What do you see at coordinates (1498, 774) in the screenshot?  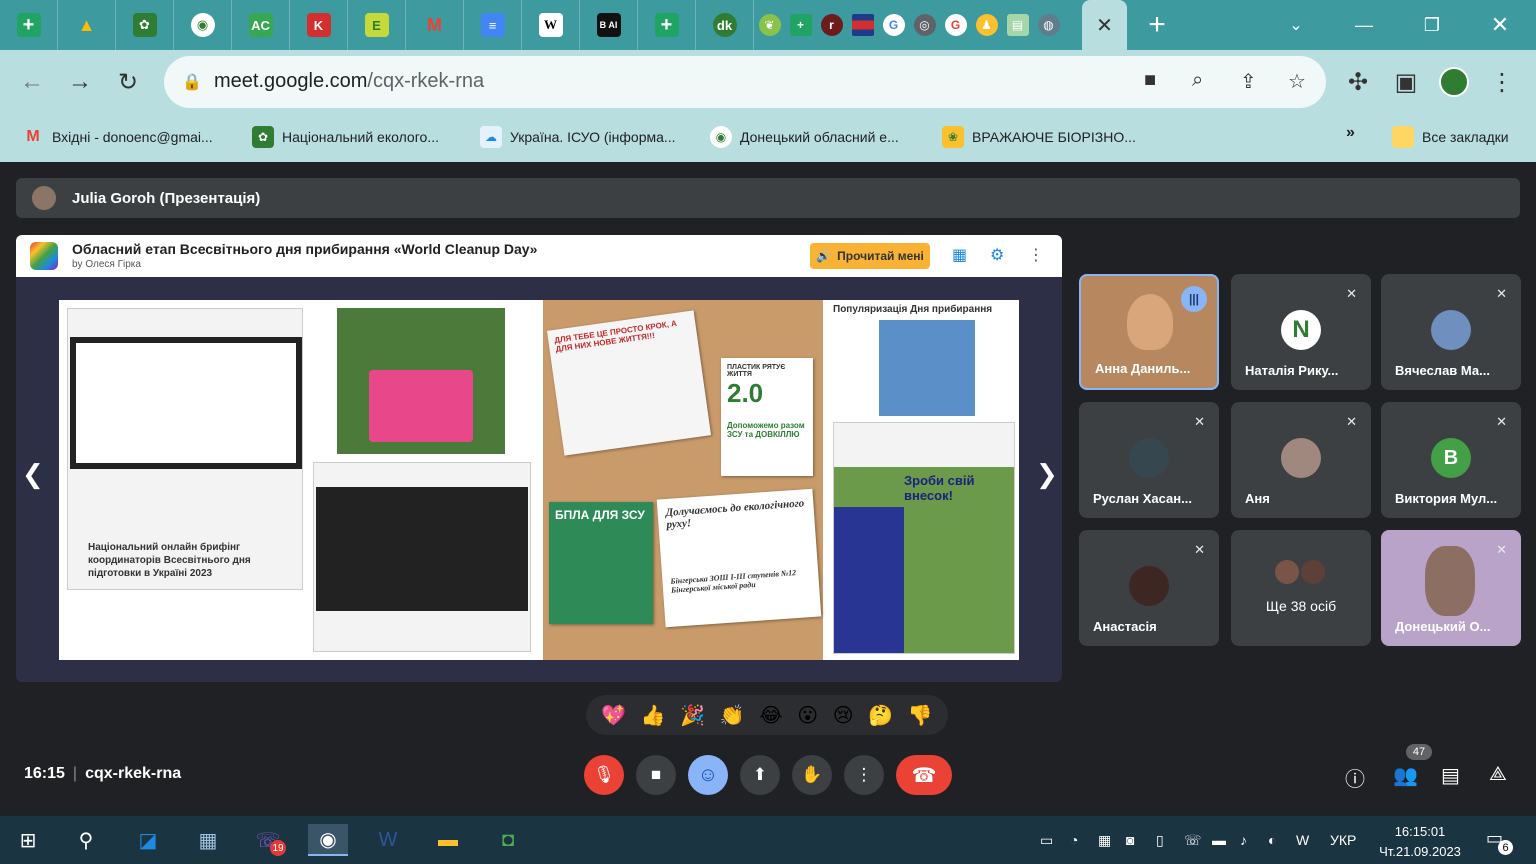 I see `activities-icon: ⟁` at bounding box center [1498, 774].